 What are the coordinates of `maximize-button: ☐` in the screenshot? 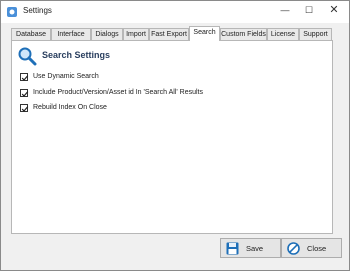 It's located at (309, 10).